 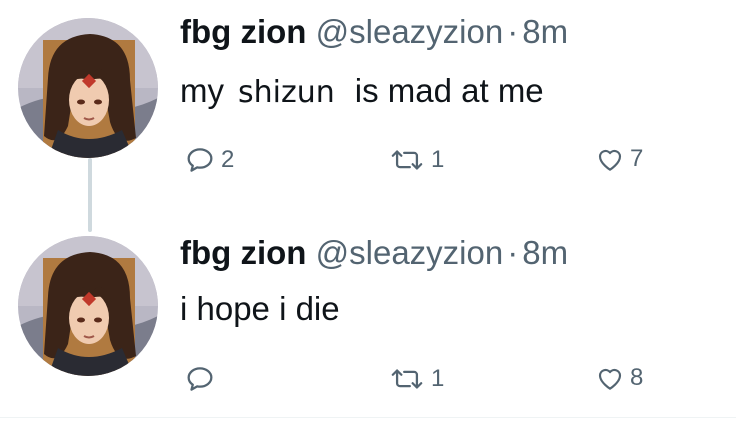 I want to click on tweet-text: i hope i die, so click(x=260, y=308).